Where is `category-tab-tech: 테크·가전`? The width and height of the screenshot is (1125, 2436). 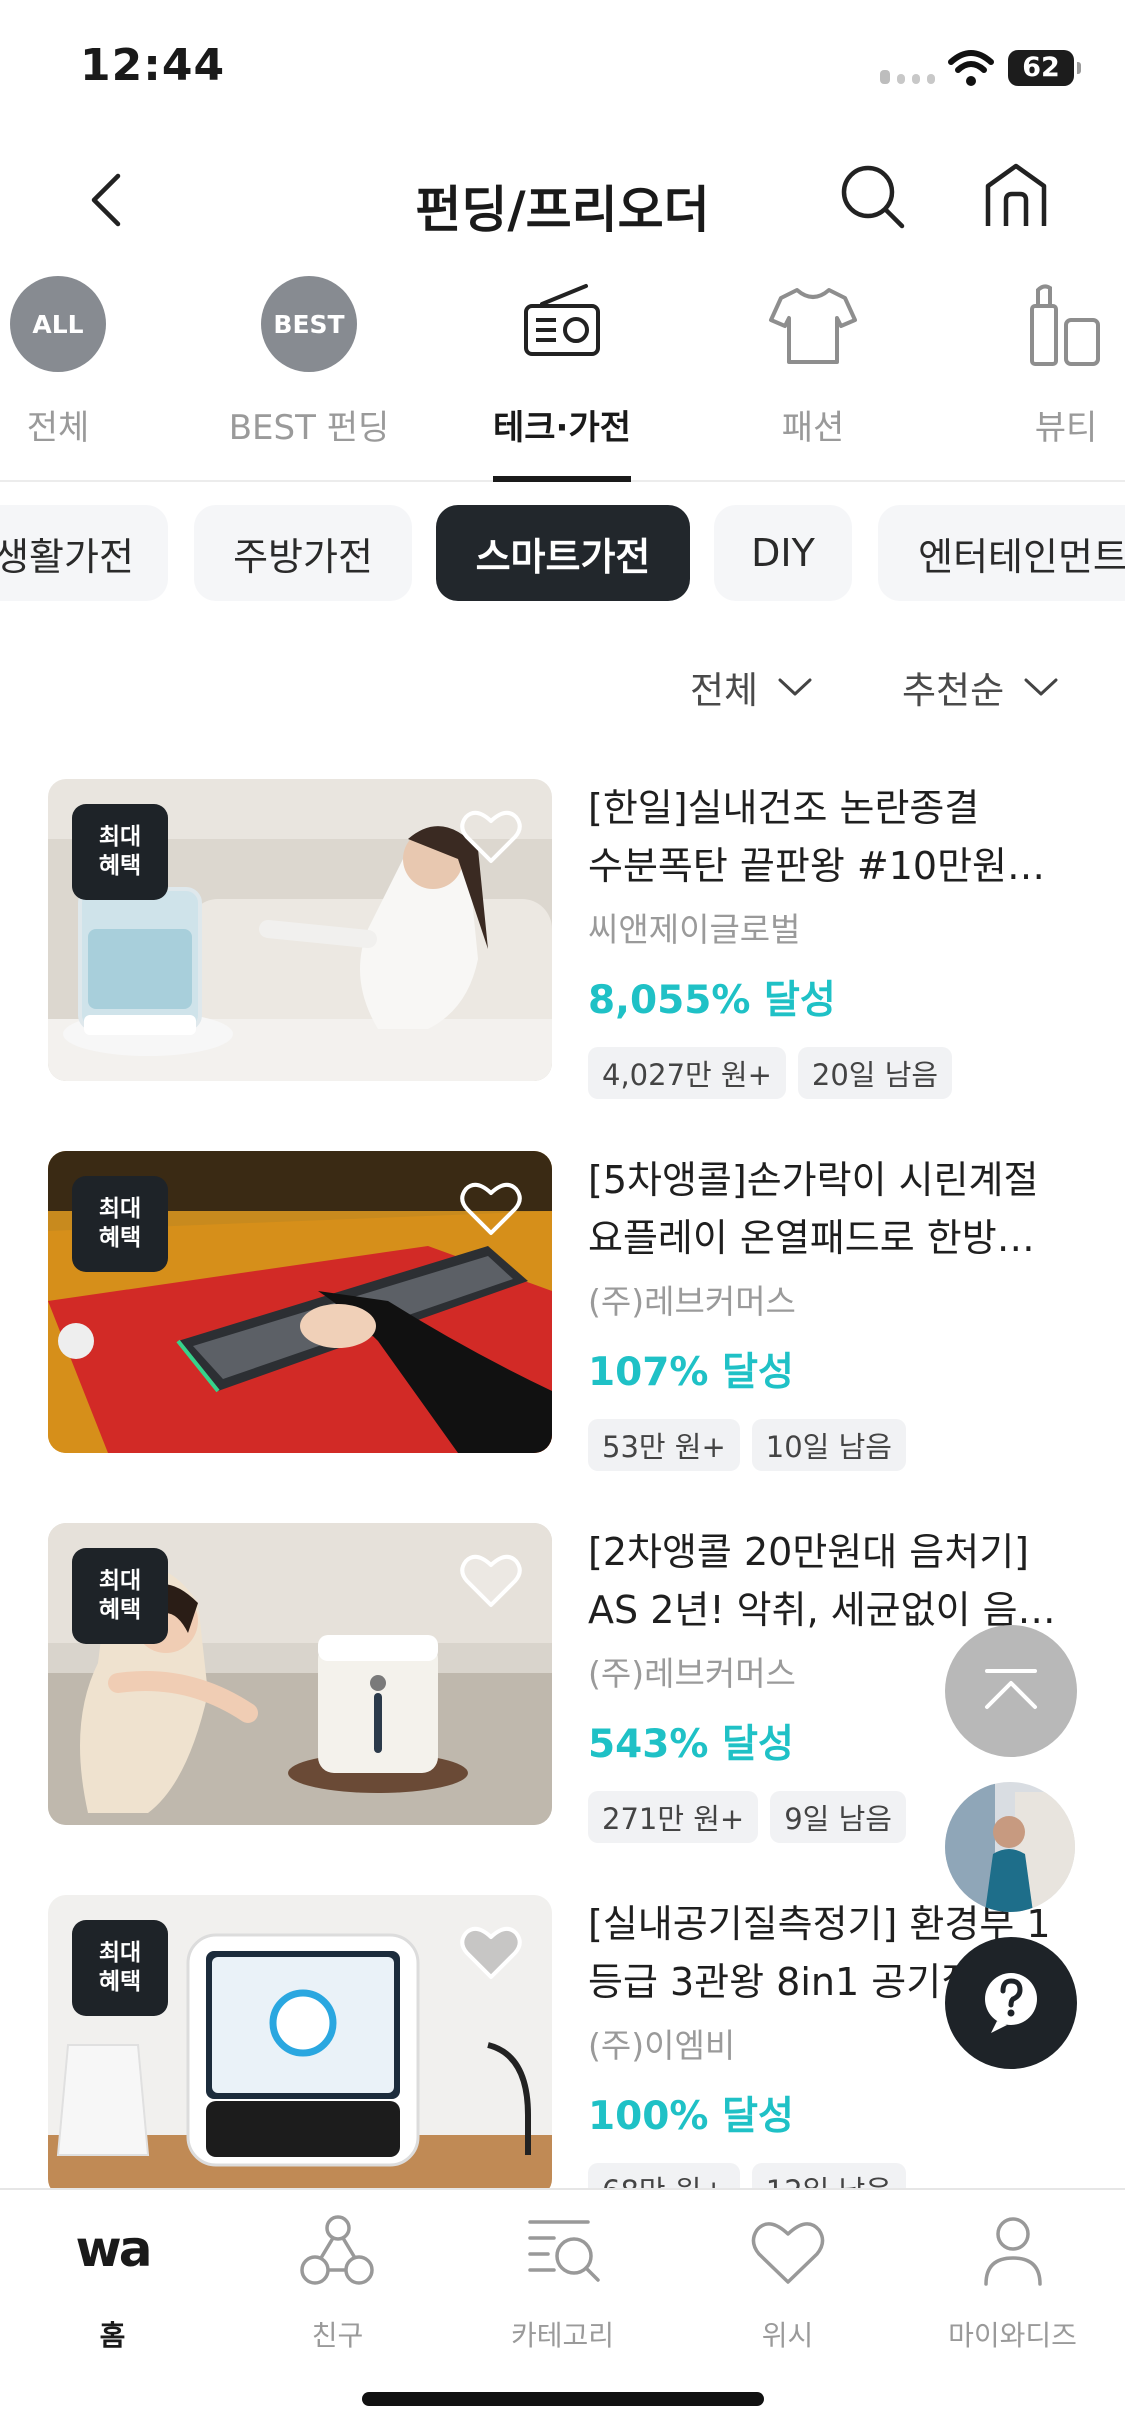 category-tab-tech: 테크·가전 is located at coordinates (562, 376).